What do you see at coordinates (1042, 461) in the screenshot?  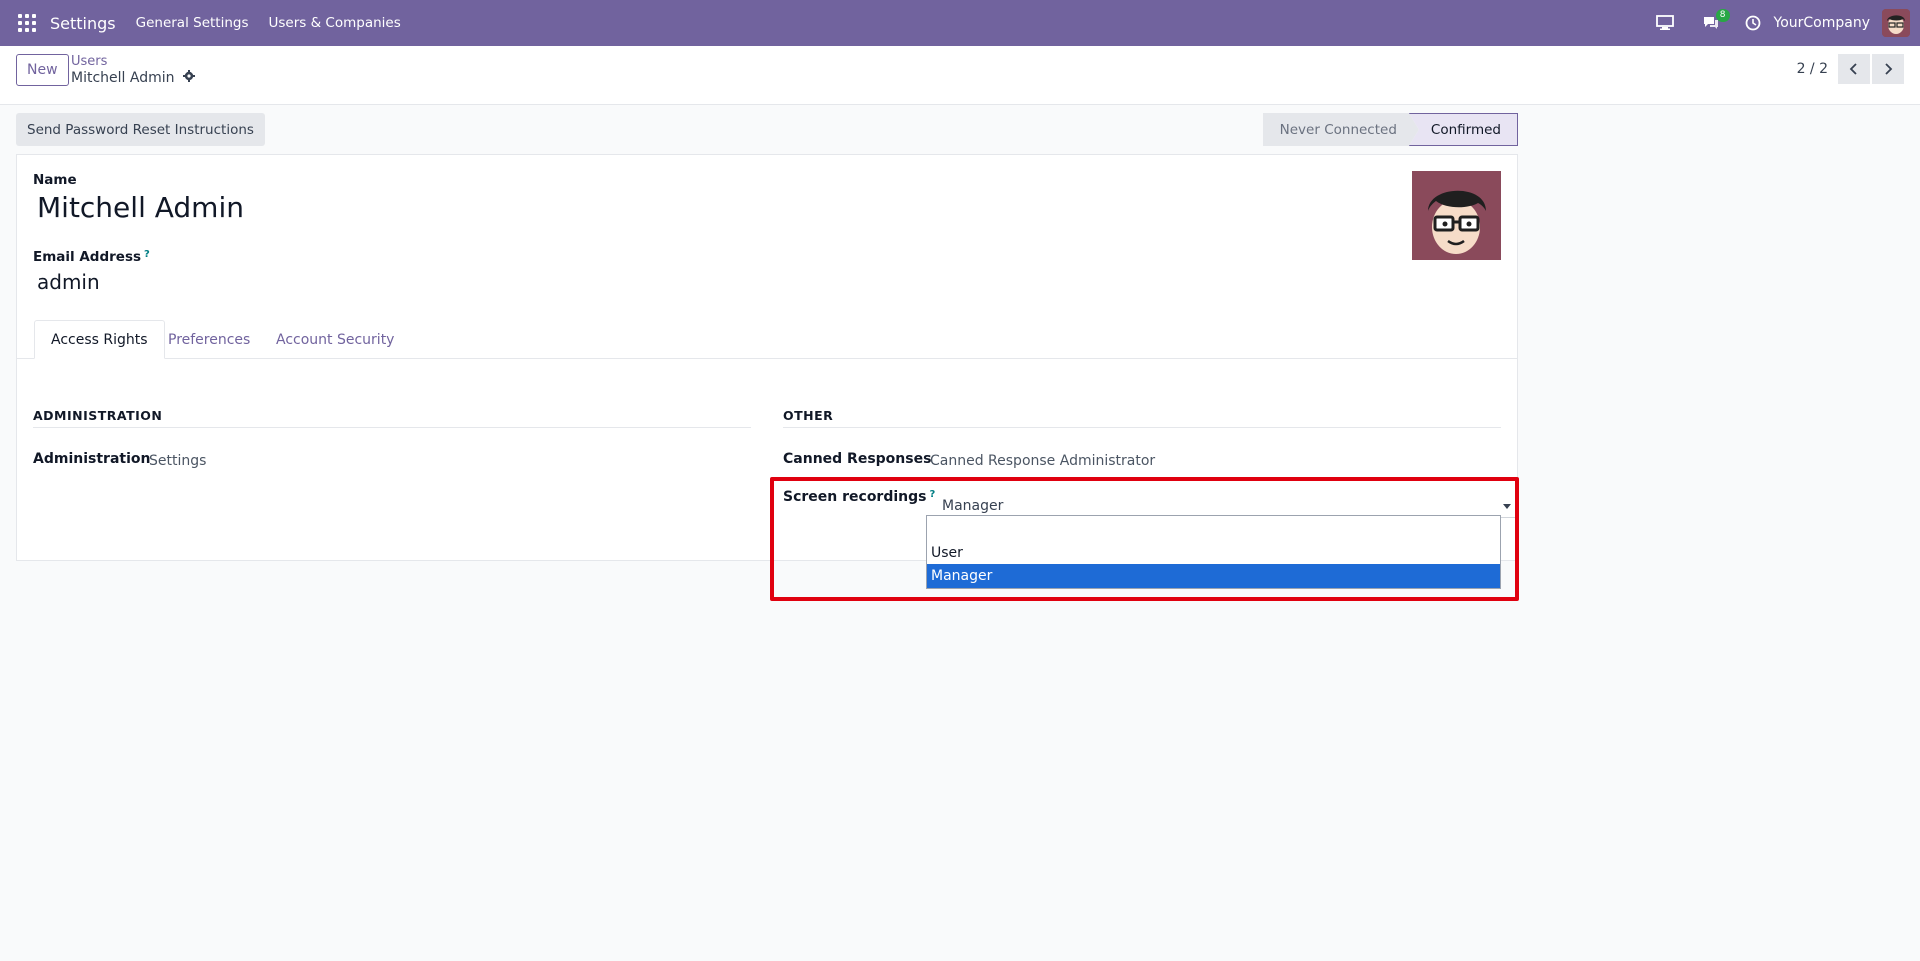 I see `canned-responses-field: Canned Response Administrator` at bounding box center [1042, 461].